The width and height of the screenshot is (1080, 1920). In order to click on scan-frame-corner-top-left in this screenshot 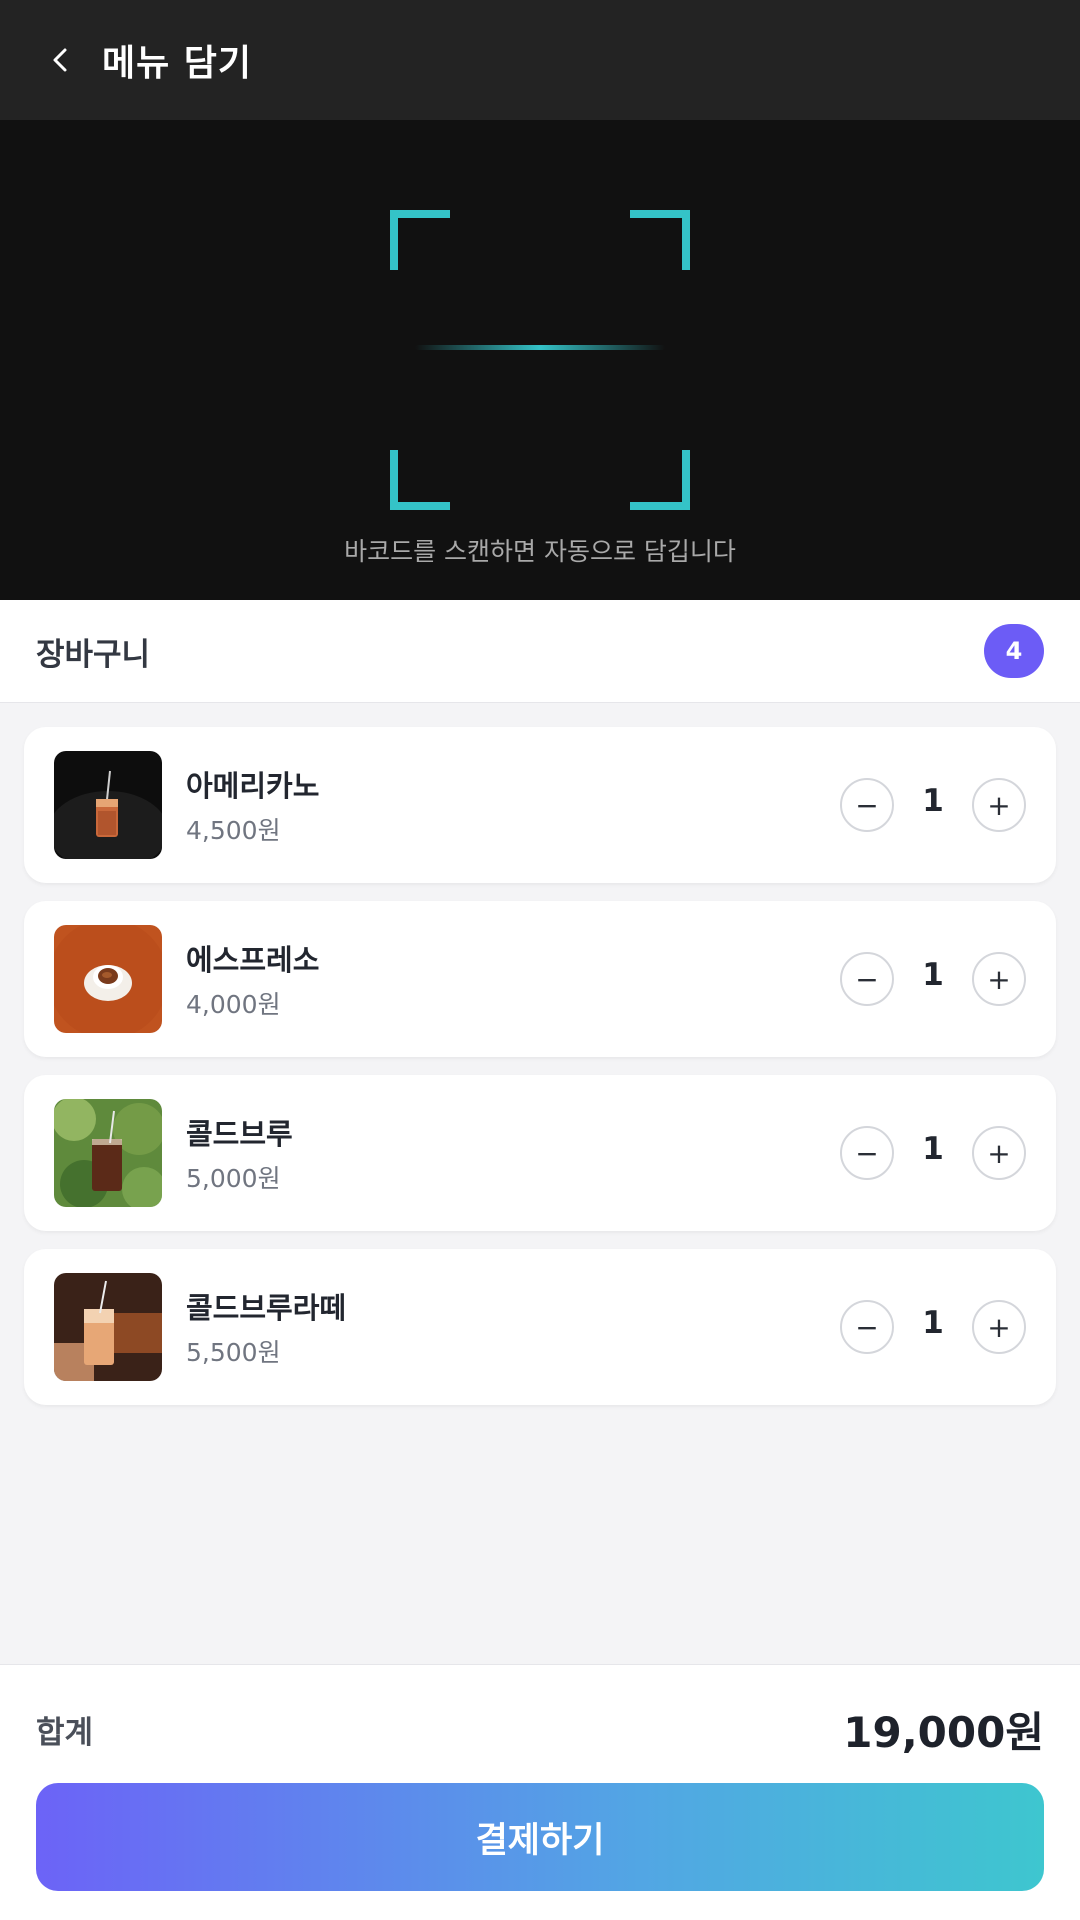, I will do `click(420, 240)`.